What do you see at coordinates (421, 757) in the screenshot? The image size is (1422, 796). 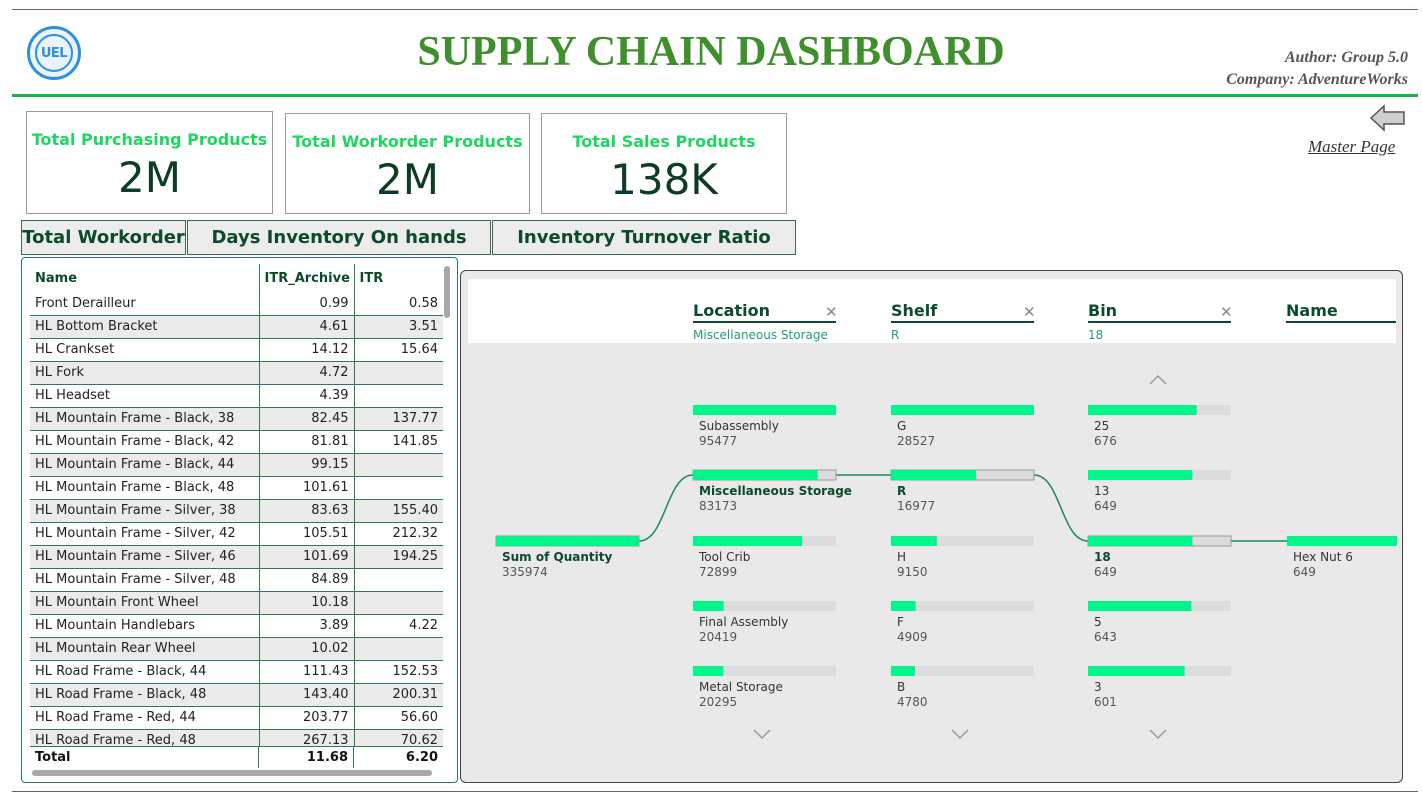 I see `total-itr: 6.20` at bounding box center [421, 757].